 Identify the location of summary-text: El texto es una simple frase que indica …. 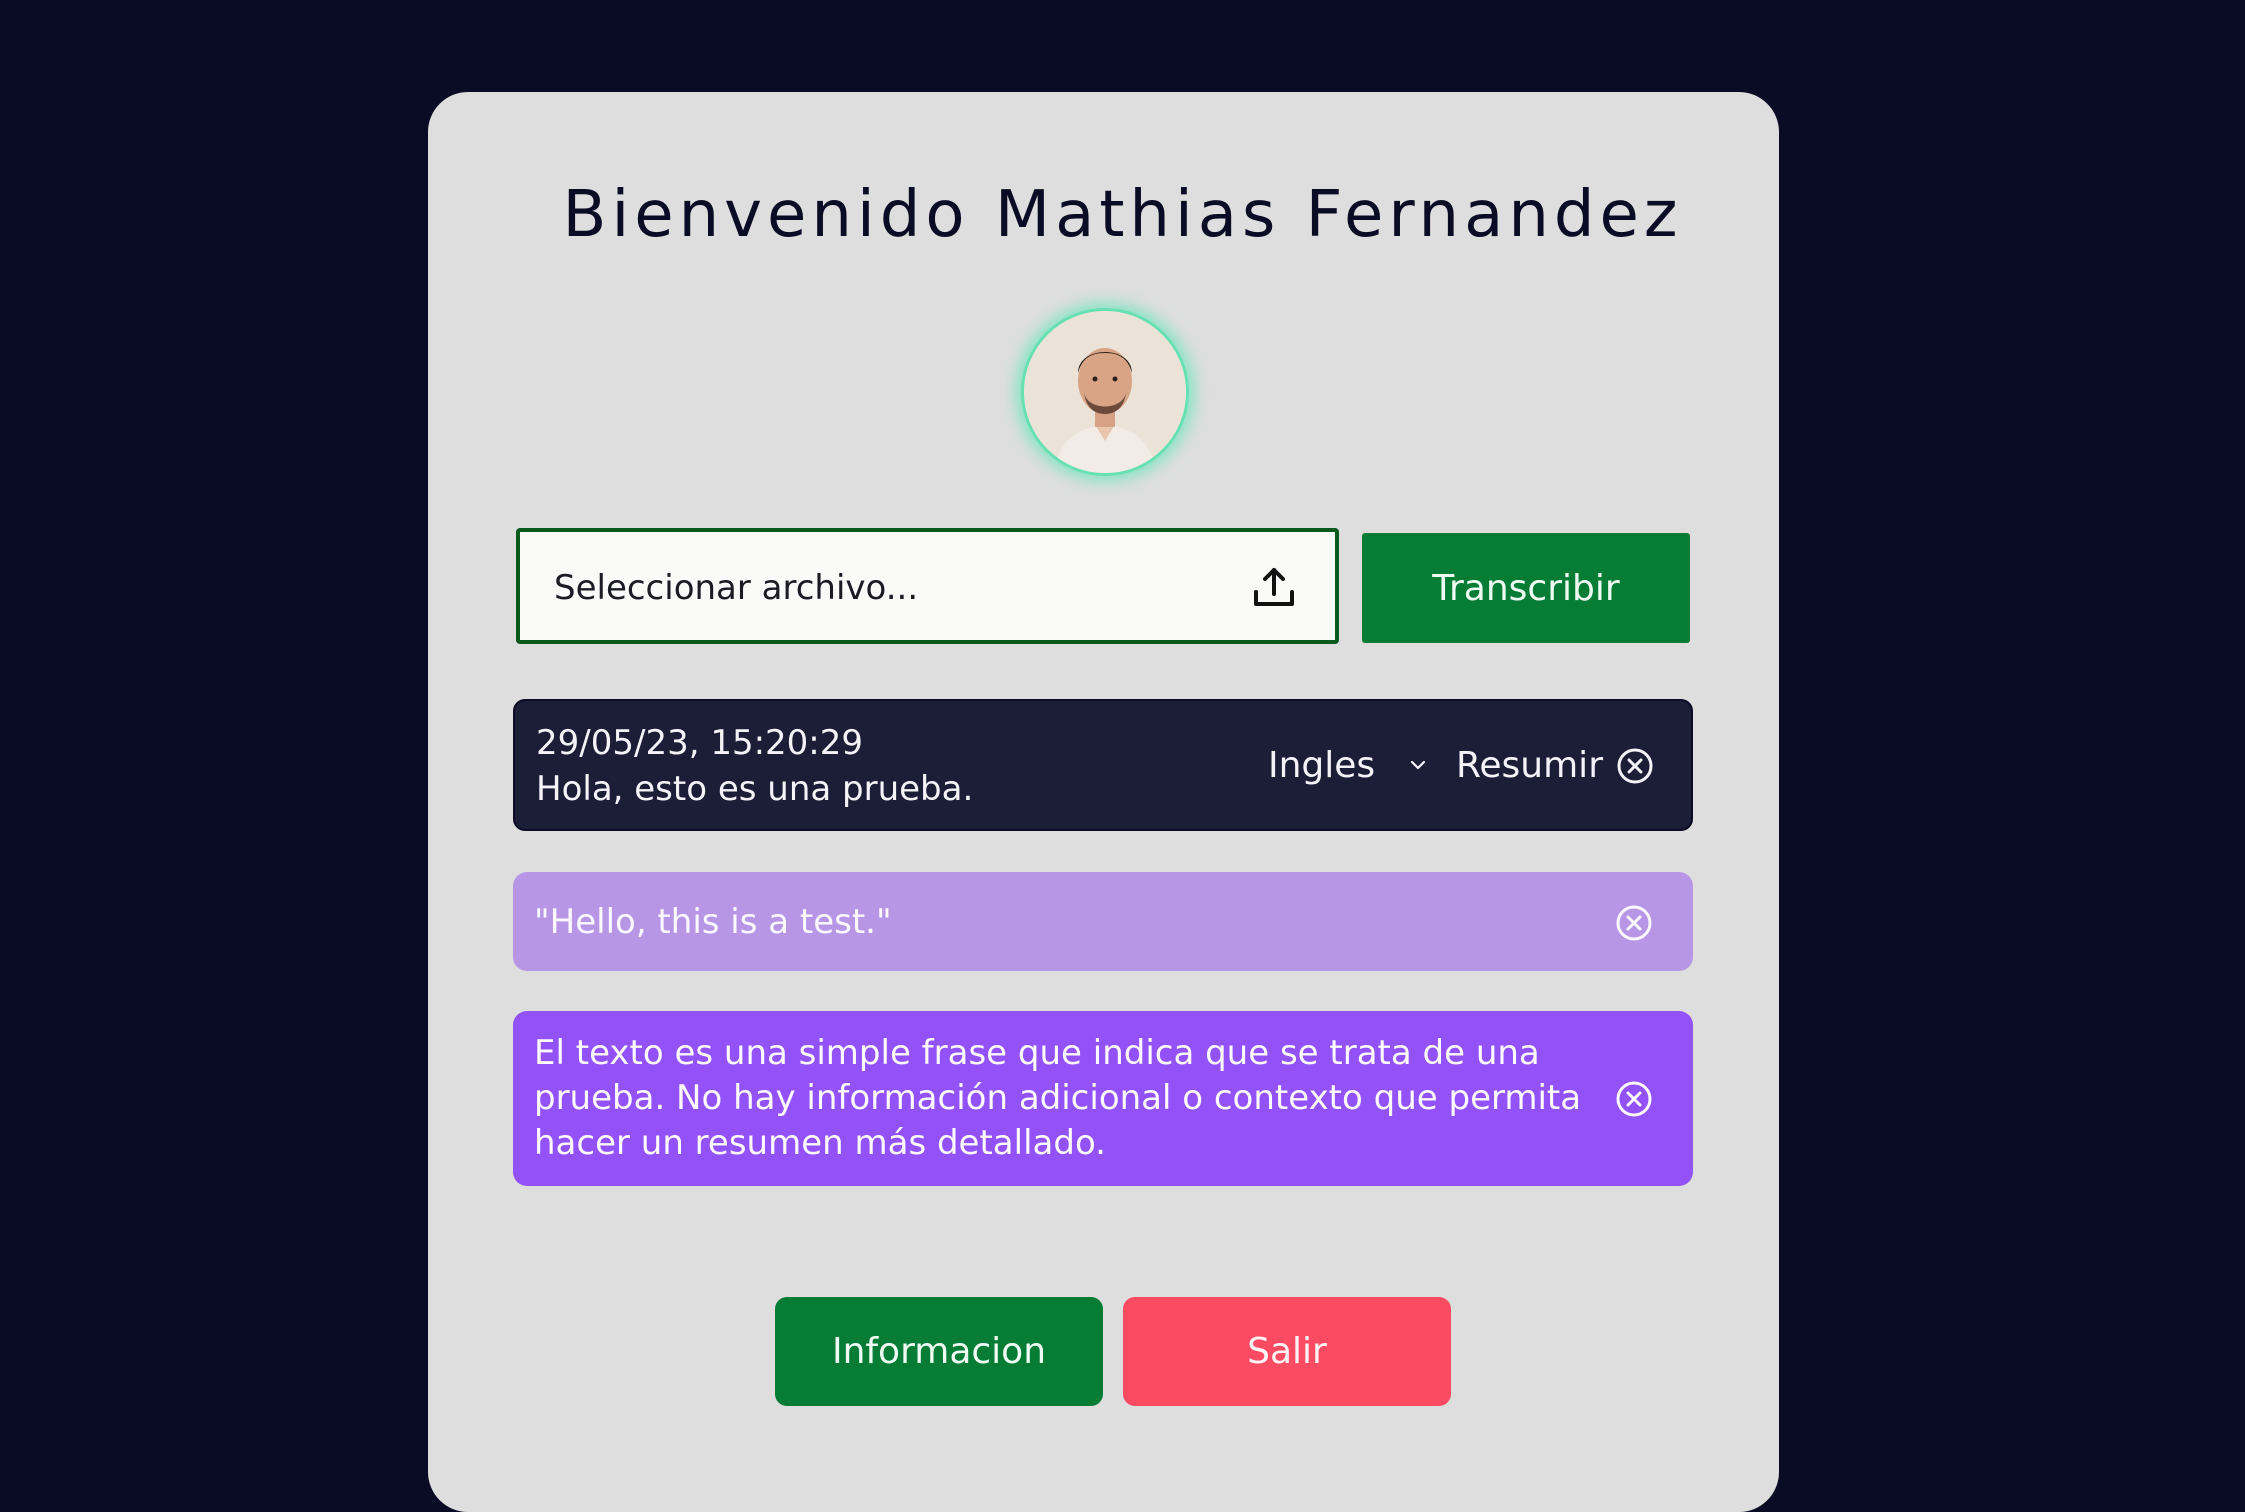
(1058, 1098).